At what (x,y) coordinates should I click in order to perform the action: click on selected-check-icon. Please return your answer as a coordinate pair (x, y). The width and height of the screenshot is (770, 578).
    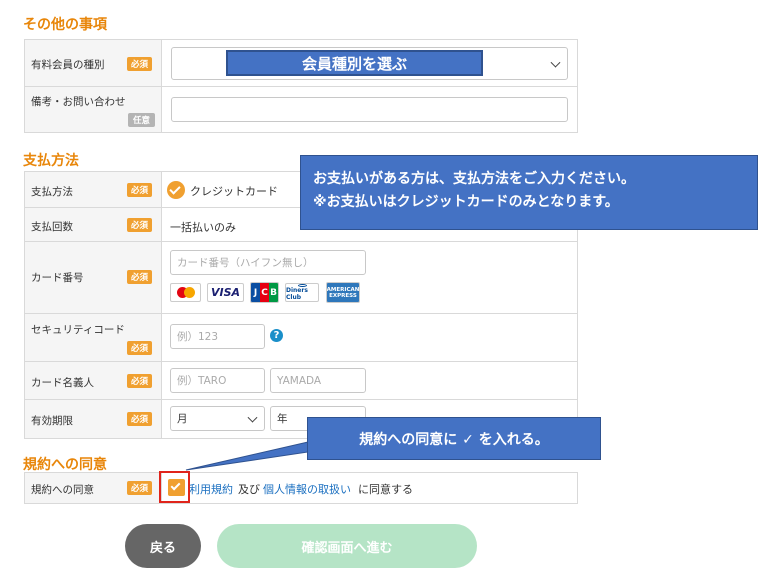
    Looking at the image, I should click on (176, 190).